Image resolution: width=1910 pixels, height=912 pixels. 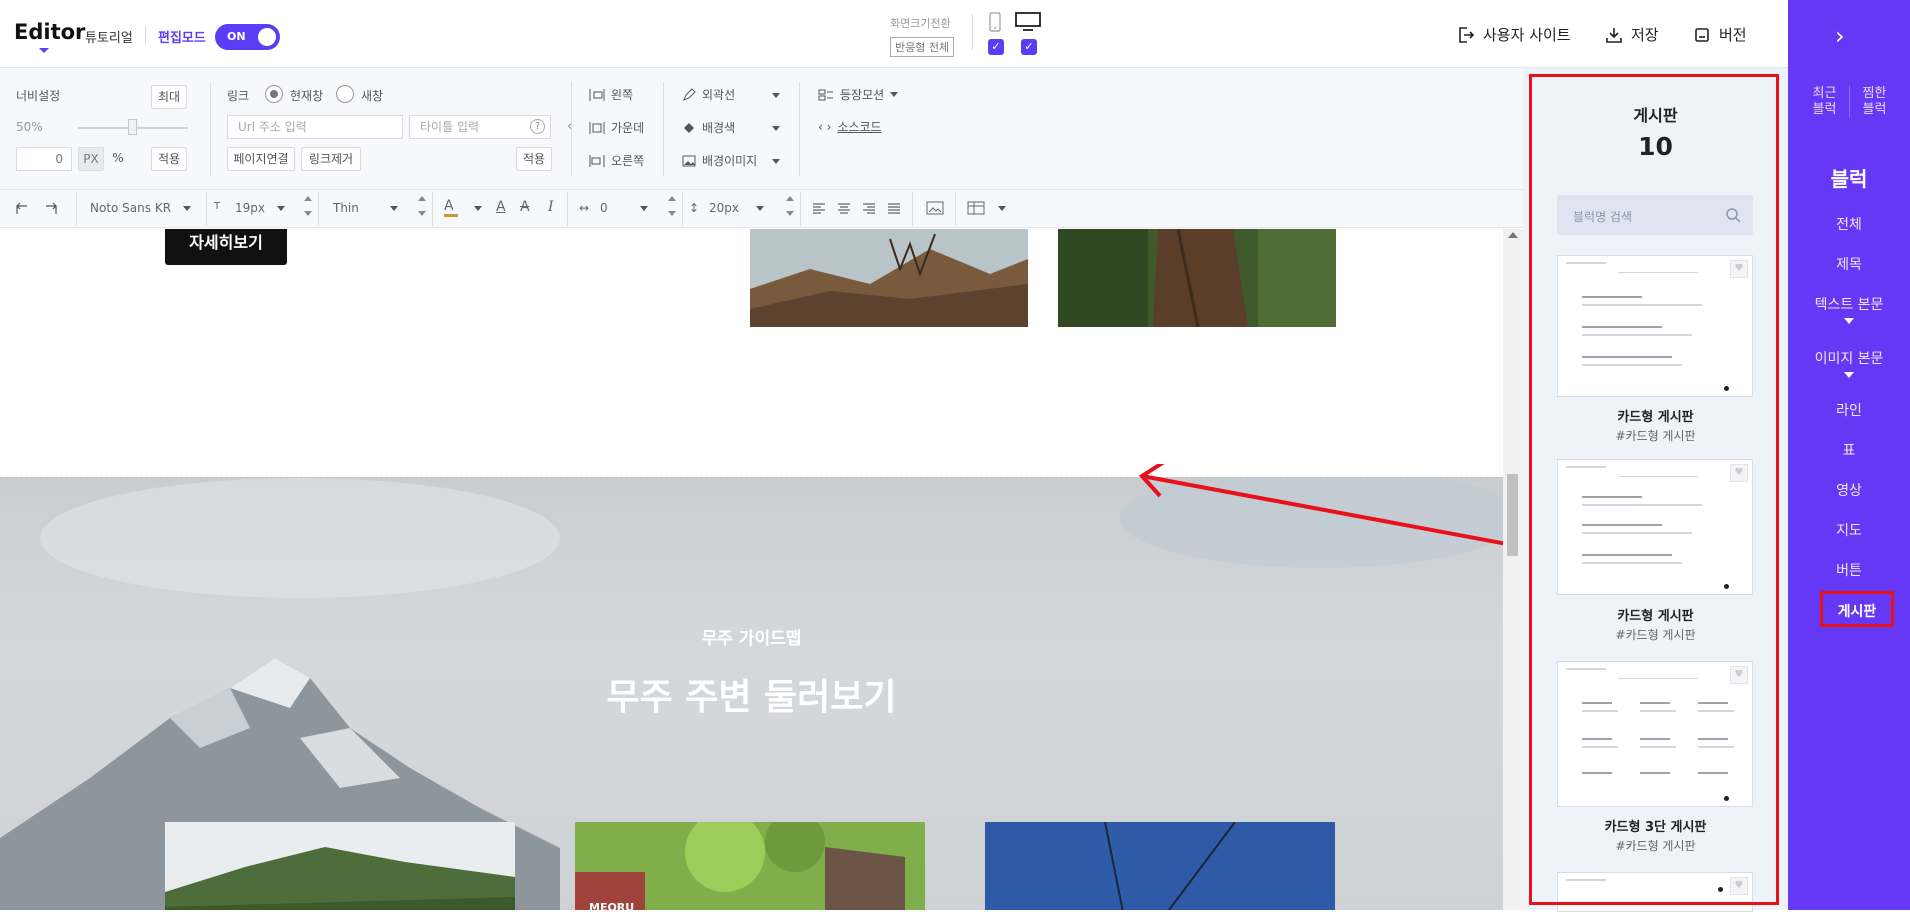 What do you see at coordinates (118, 159) in the screenshot?
I see `unit-percent-button: %` at bounding box center [118, 159].